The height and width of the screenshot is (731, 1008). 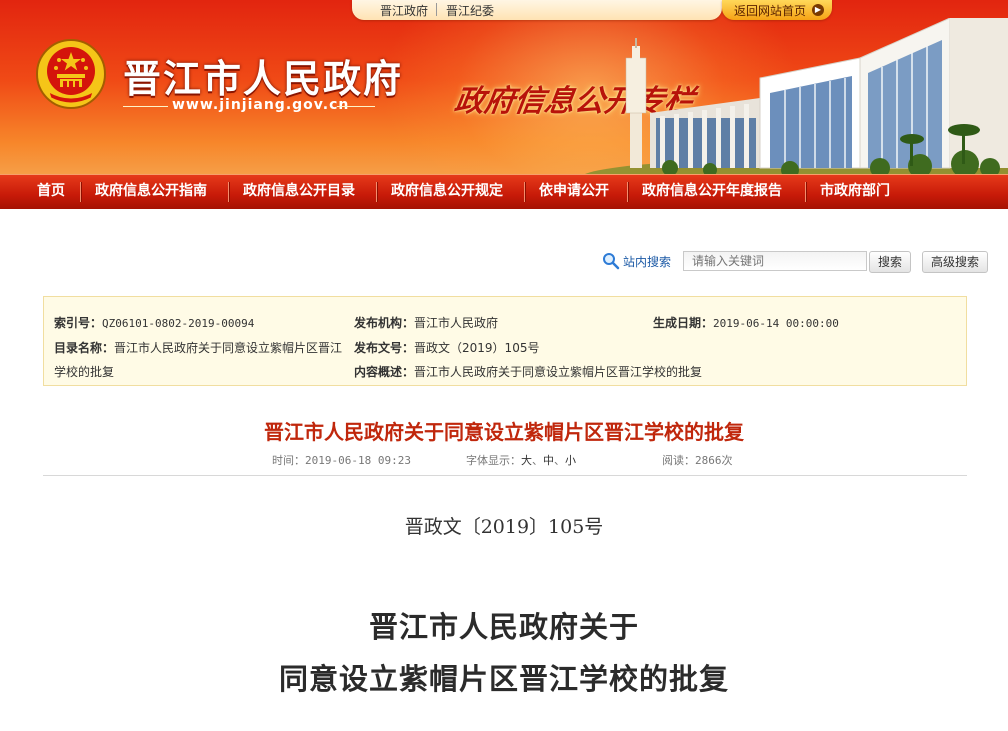 I want to click on font-size-medium: 中, so click(x=548, y=460).